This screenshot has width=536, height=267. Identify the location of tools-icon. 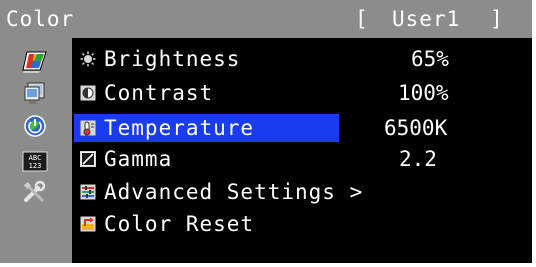
(35, 192).